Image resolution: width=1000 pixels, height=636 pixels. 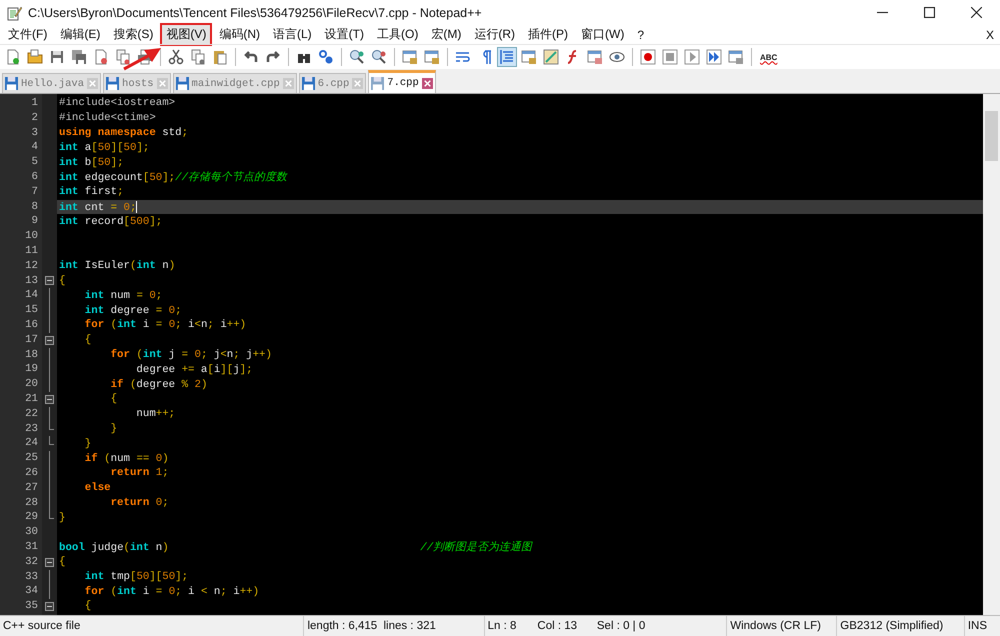 I want to click on close-icon, so click(x=976, y=12).